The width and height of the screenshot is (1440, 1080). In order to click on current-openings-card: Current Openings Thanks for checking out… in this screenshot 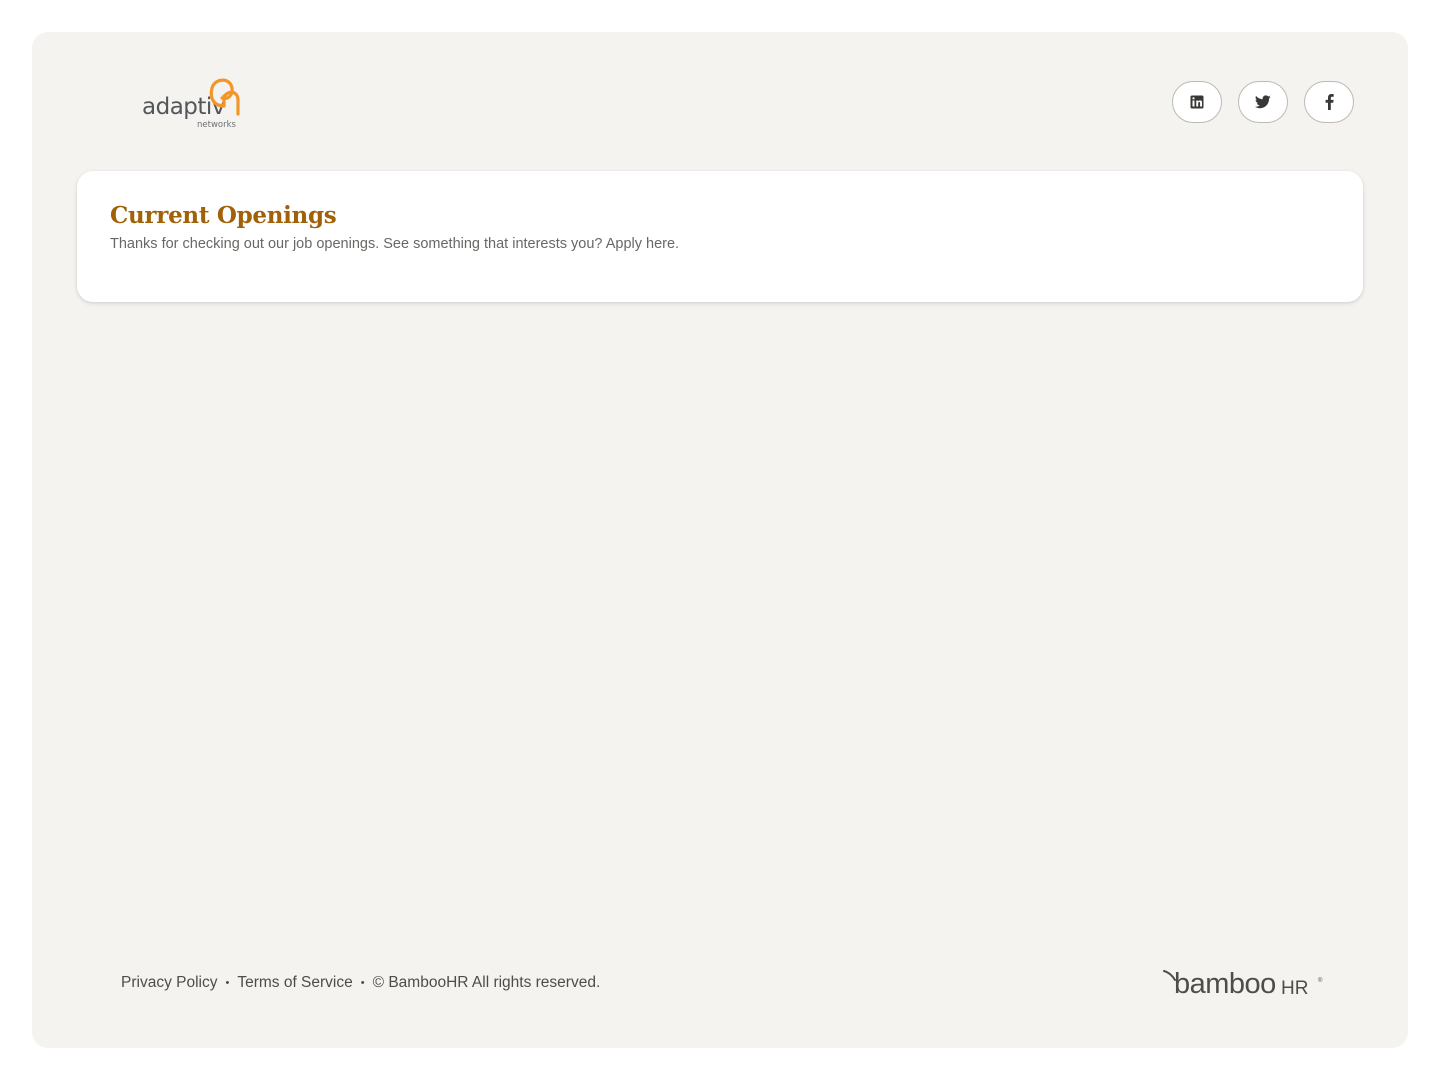, I will do `click(720, 236)`.